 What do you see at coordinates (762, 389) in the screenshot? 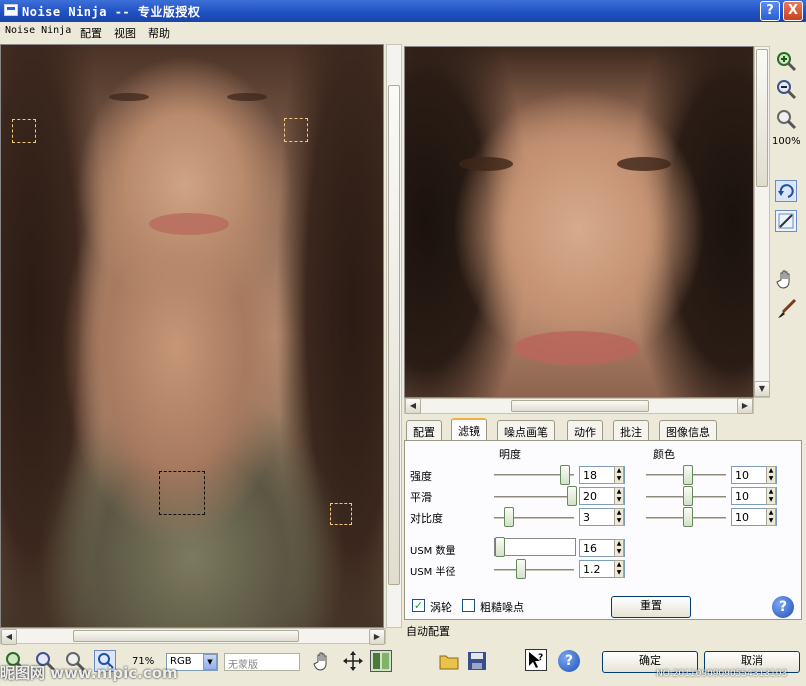
I see `scroll-down-arrow: ▼` at bounding box center [762, 389].